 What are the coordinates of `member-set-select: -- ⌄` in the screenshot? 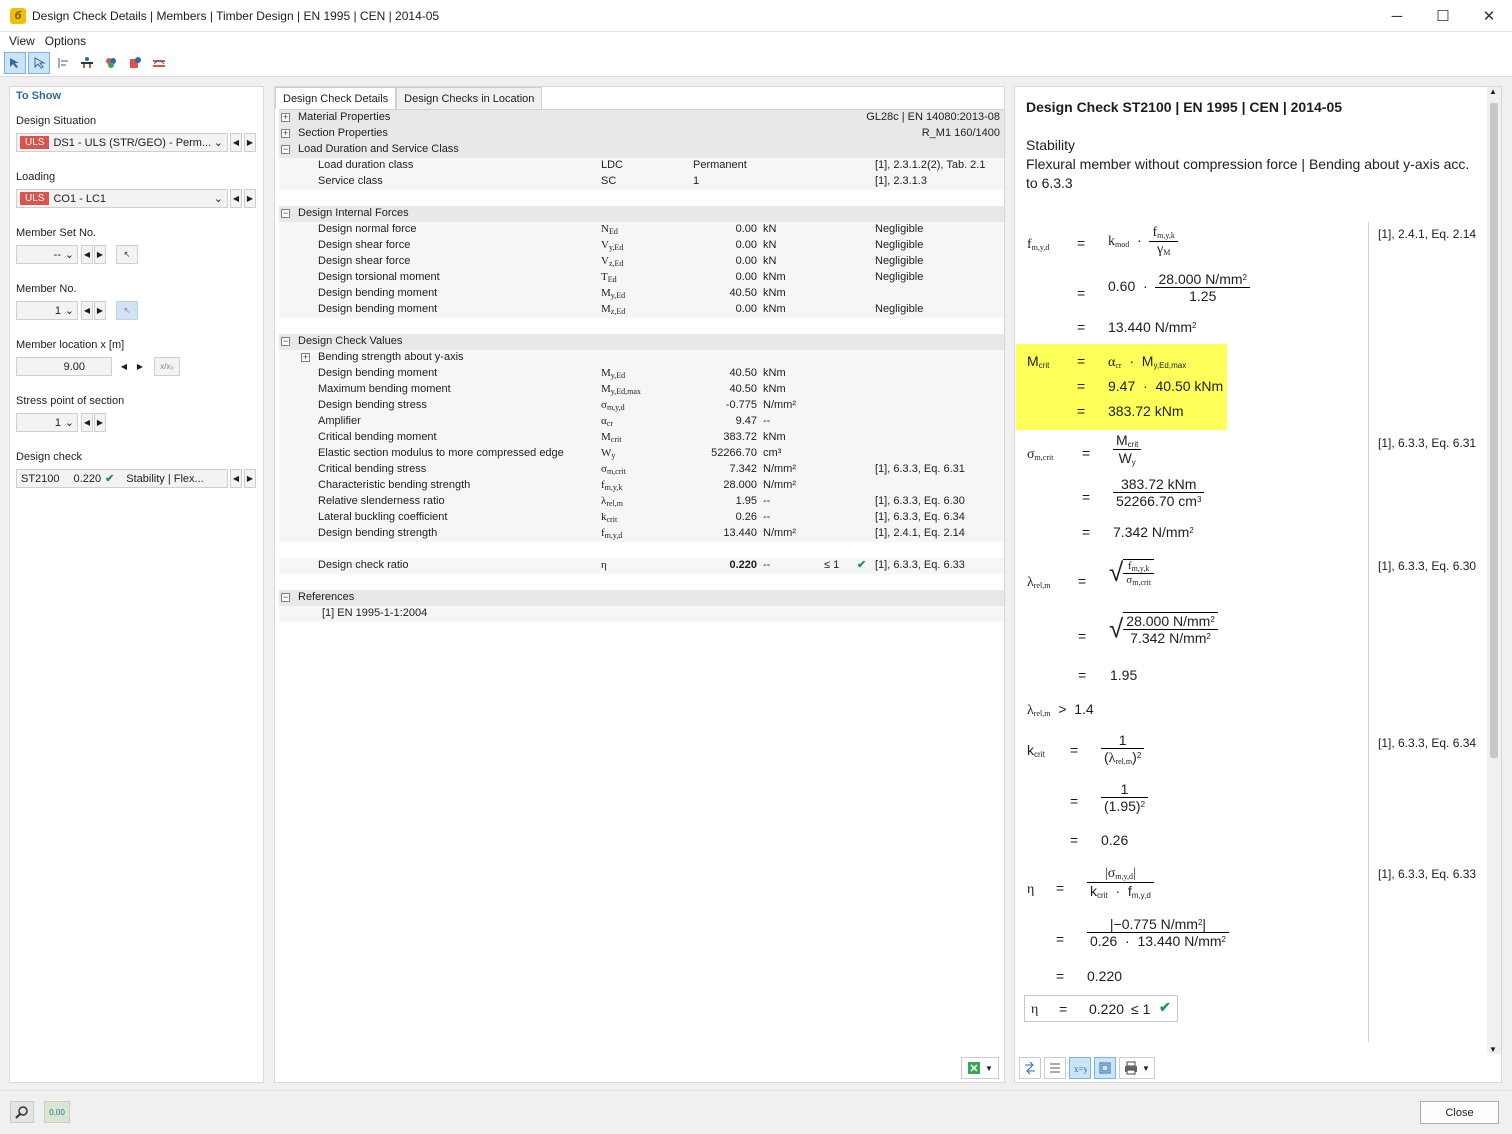 It's located at (47, 254).